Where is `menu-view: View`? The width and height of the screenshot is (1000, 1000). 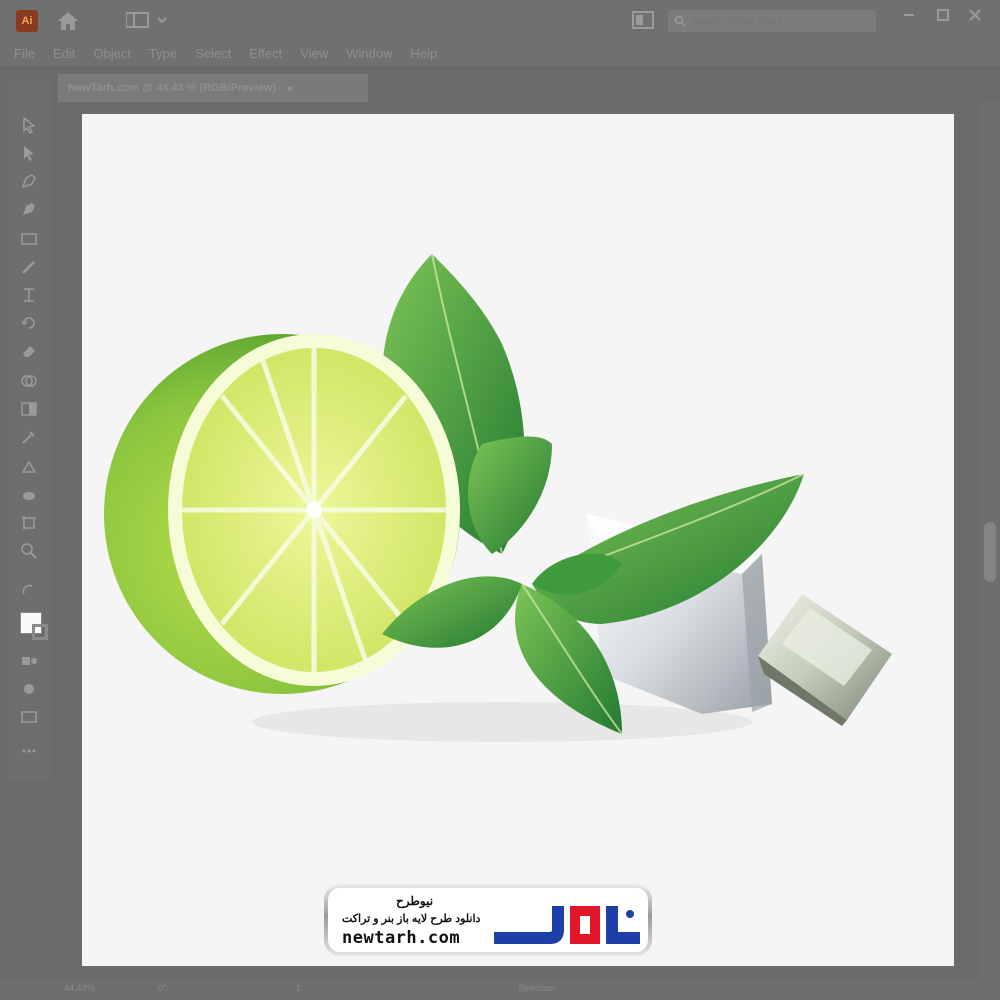
menu-view: View is located at coordinates (314, 53).